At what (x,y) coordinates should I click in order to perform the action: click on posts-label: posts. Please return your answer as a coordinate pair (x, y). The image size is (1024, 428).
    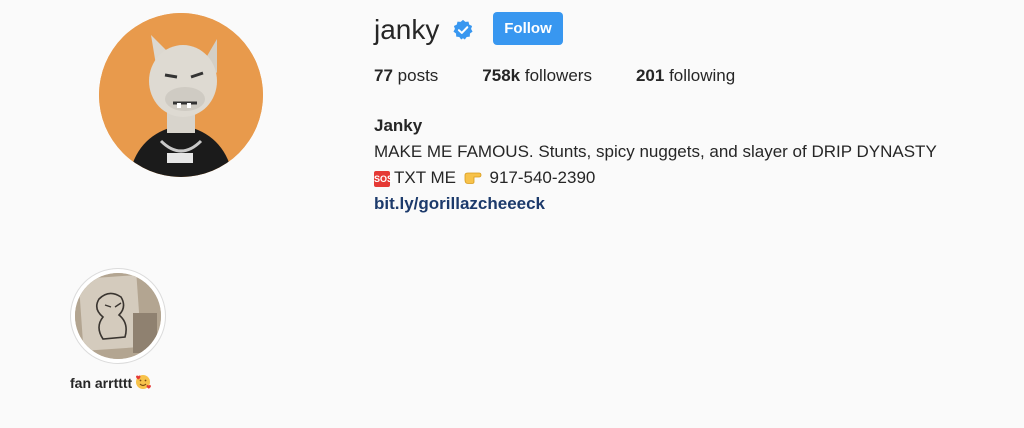
    Looking at the image, I should click on (418, 75).